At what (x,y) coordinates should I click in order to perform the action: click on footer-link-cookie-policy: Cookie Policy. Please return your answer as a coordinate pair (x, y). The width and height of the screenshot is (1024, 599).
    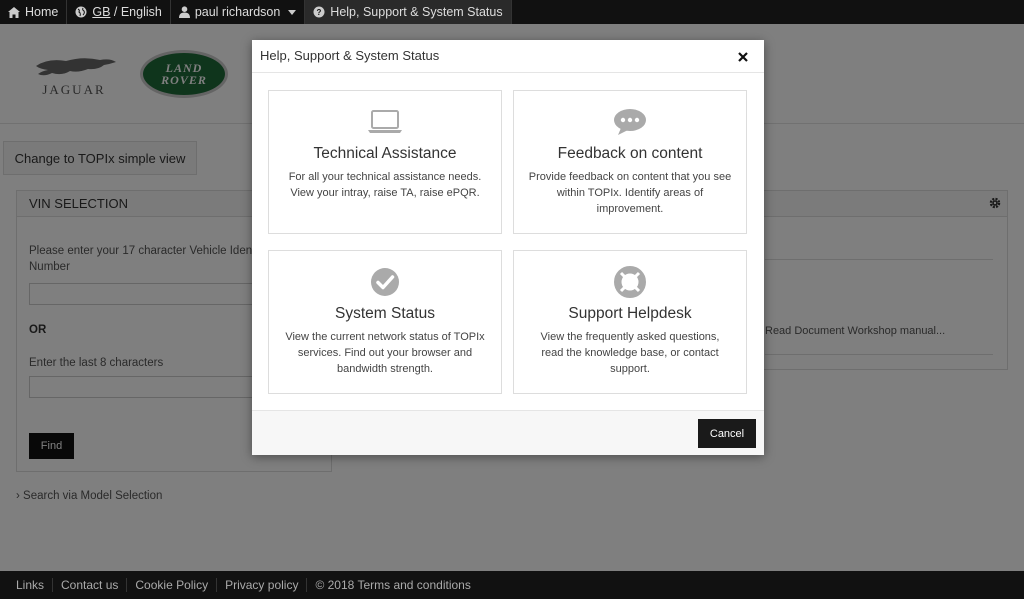
    Looking at the image, I should click on (172, 585).